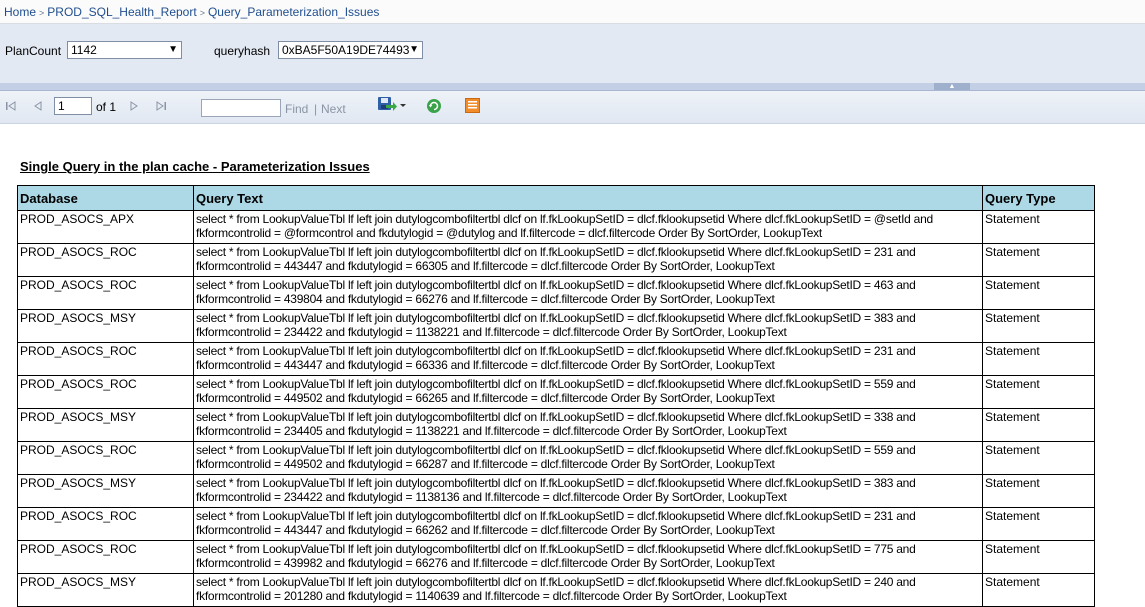 This screenshot has width=1145, height=607. What do you see at coordinates (33, 51) in the screenshot?
I see `plancount-label: PlanCount` at bounding box center [33, 51].